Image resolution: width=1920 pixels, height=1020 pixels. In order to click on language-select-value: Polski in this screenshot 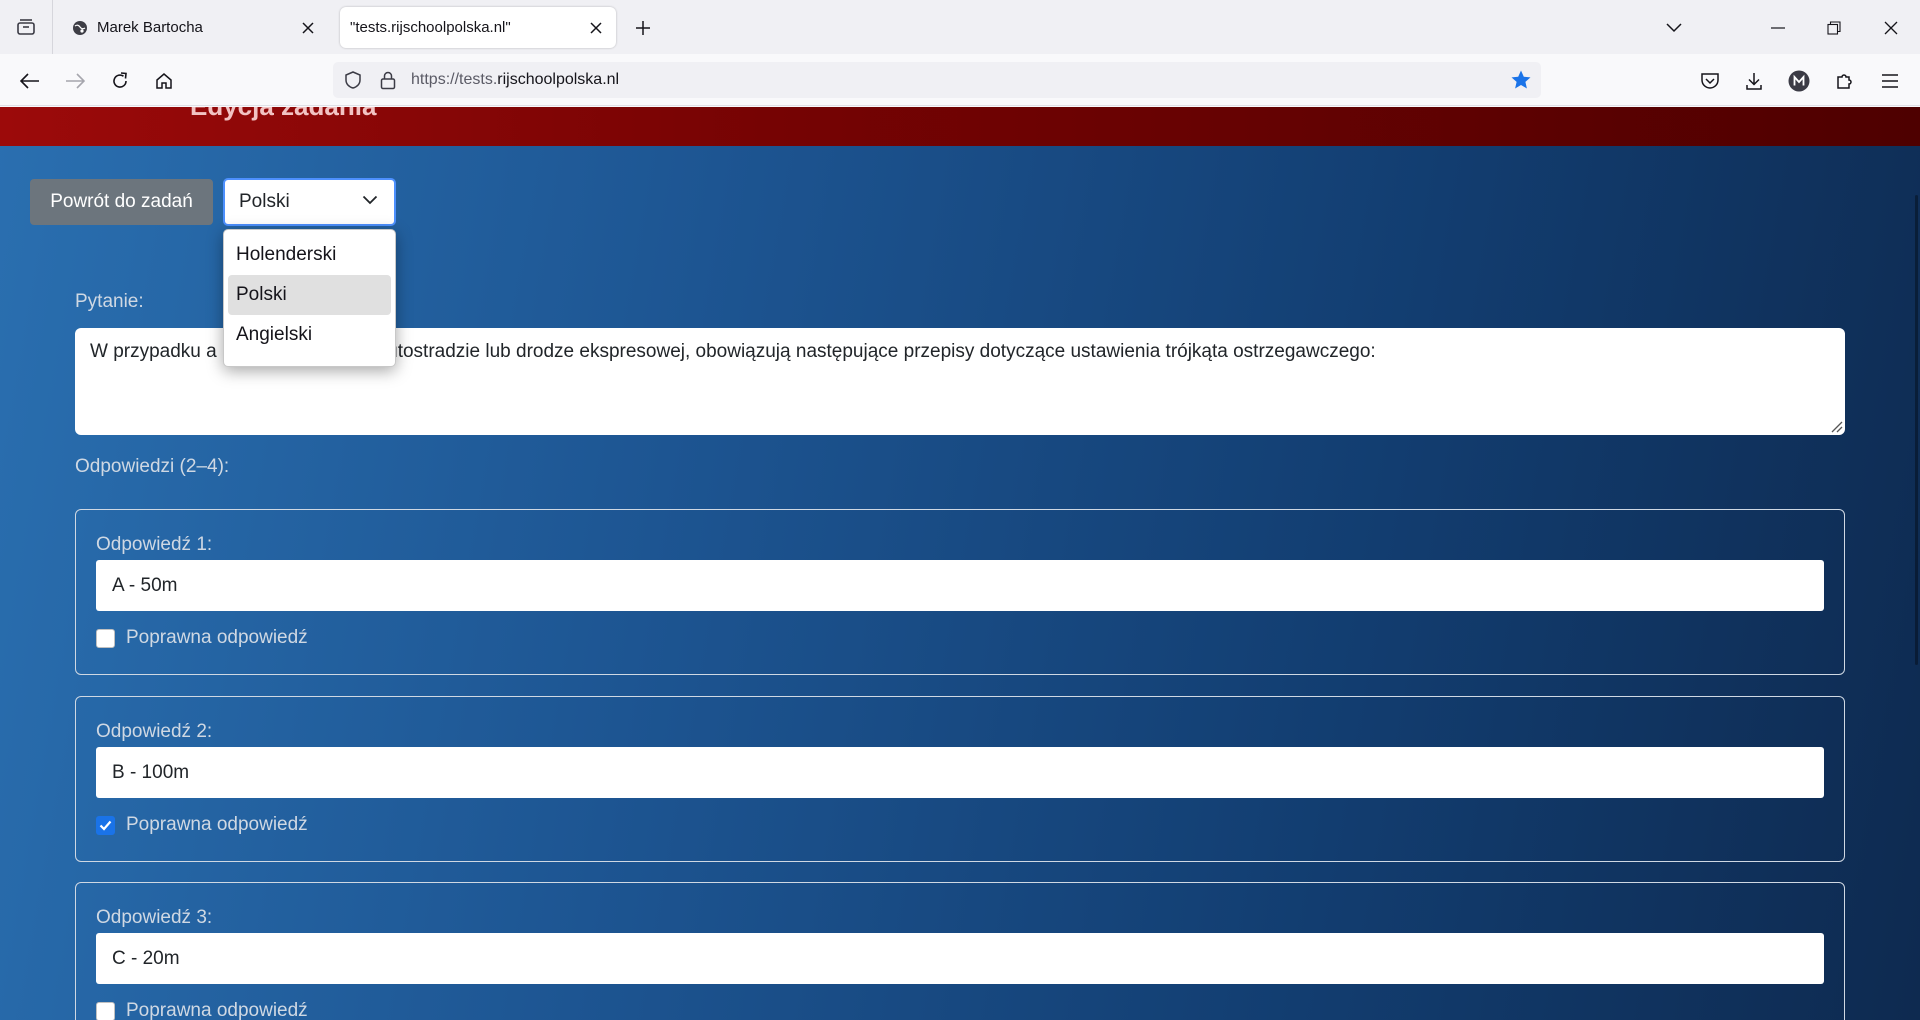, I will do `click(264, 201)`.